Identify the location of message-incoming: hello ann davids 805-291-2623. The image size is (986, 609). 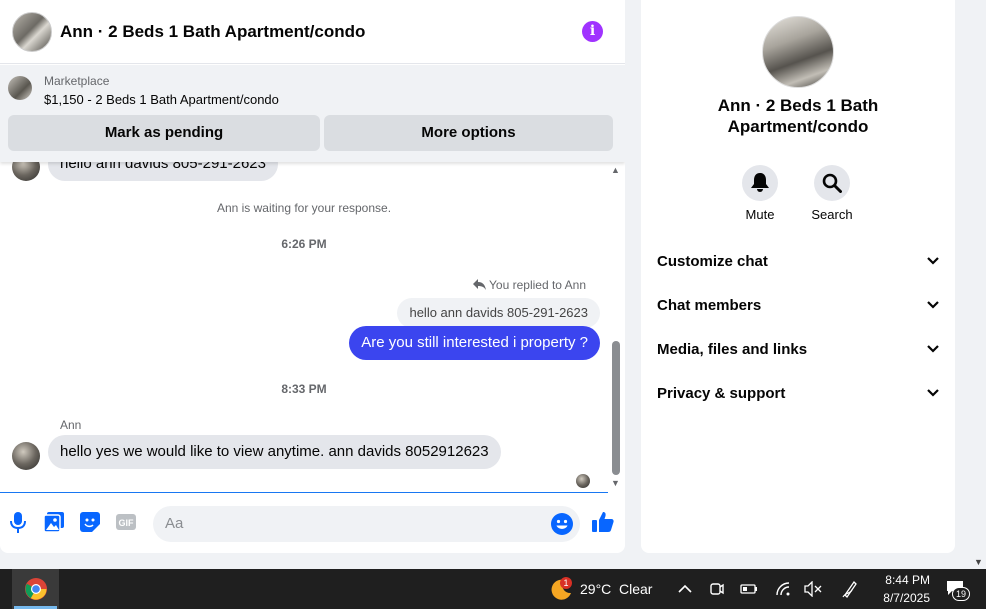
(163, 171).